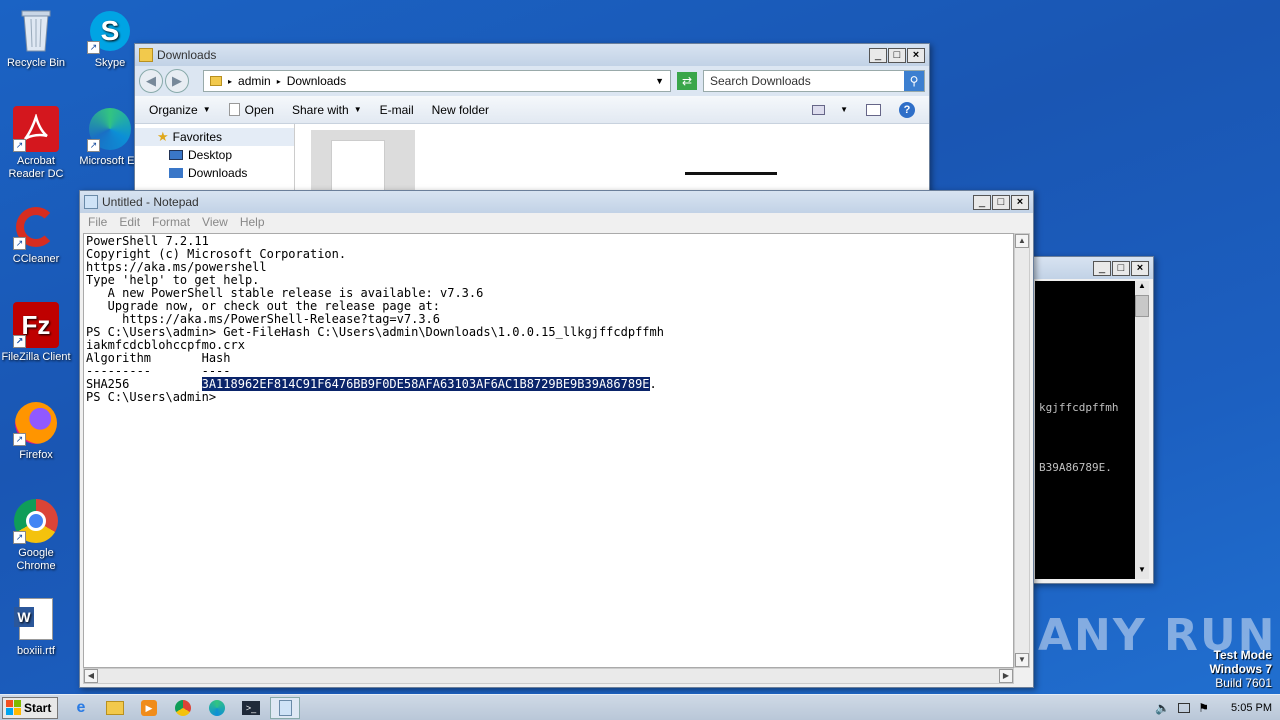 The image size is (1280, 720). I want to click on taskbar-powershell: >_, so click(251, 708).